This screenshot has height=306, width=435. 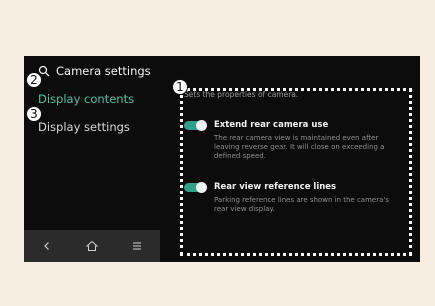 I want to click on page-title: Camera settings, so click(x=103, y=71).